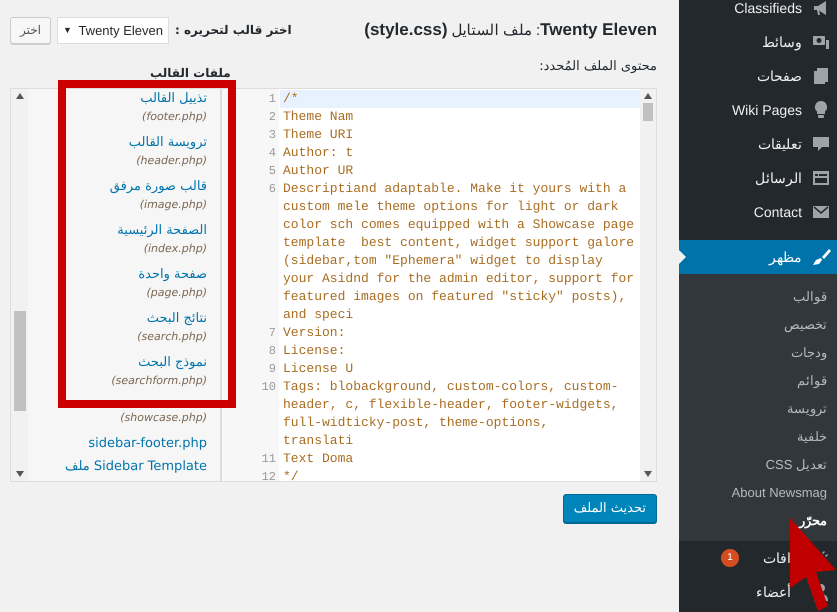 The width and height of the screenshot is (837, 612). I want to click on code-line: */, so click(291, 474).